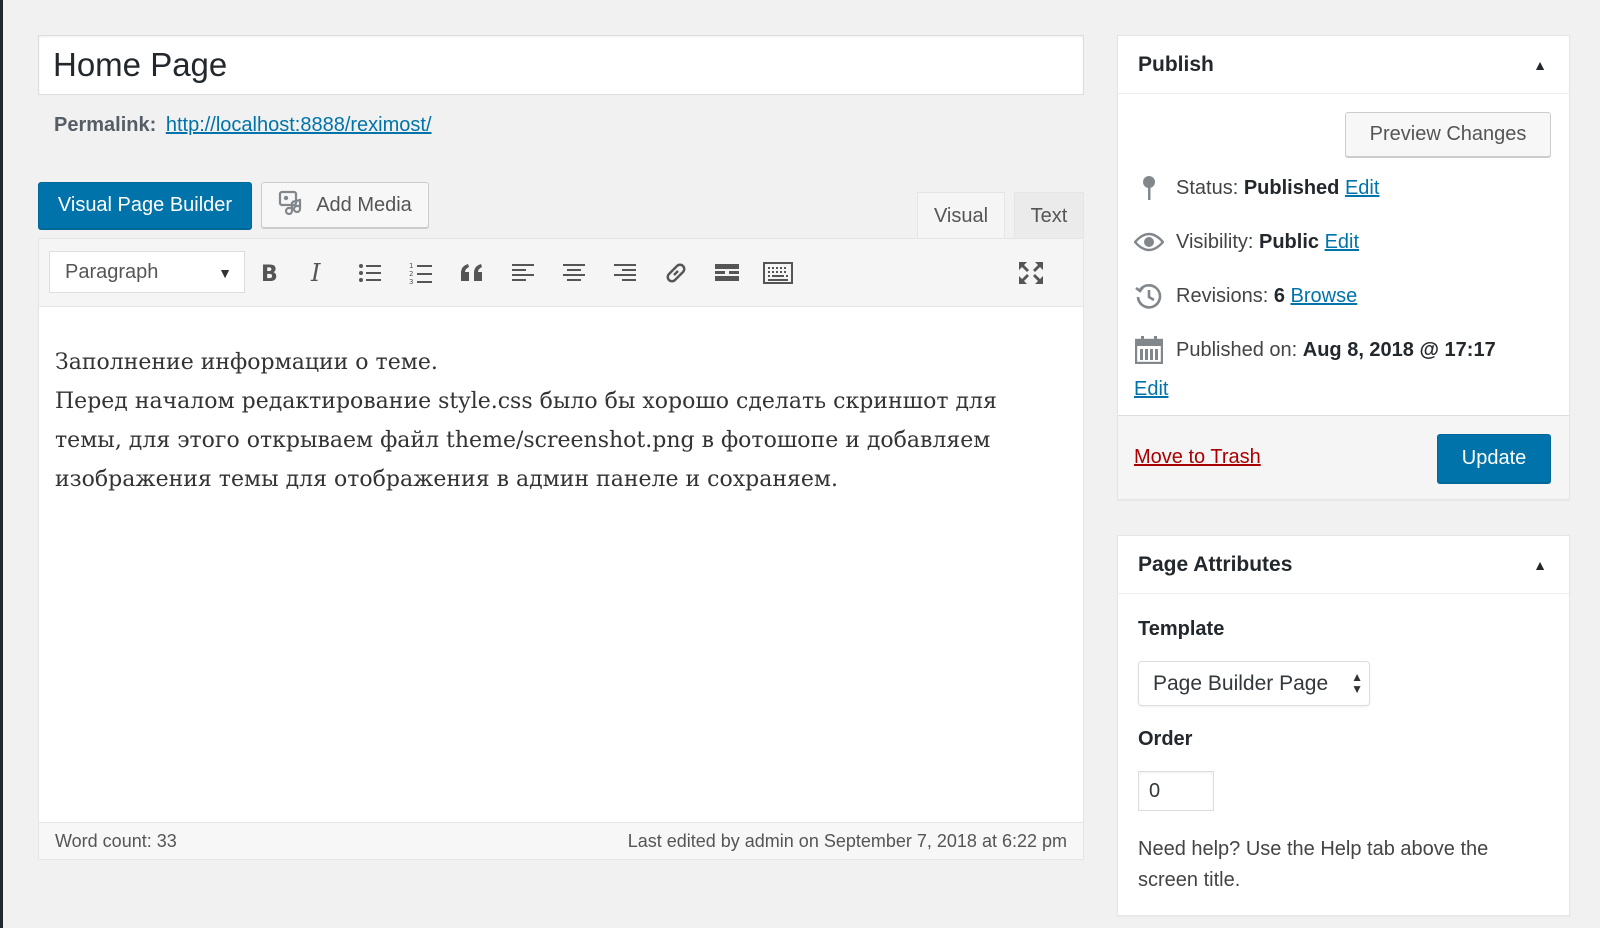 The width and height of the screenshot is (1600, 928). What do you see at coordinates (364, 204) in the screenshot?
I see `add-media-label: Add Media` at bounding box center [364, 204].